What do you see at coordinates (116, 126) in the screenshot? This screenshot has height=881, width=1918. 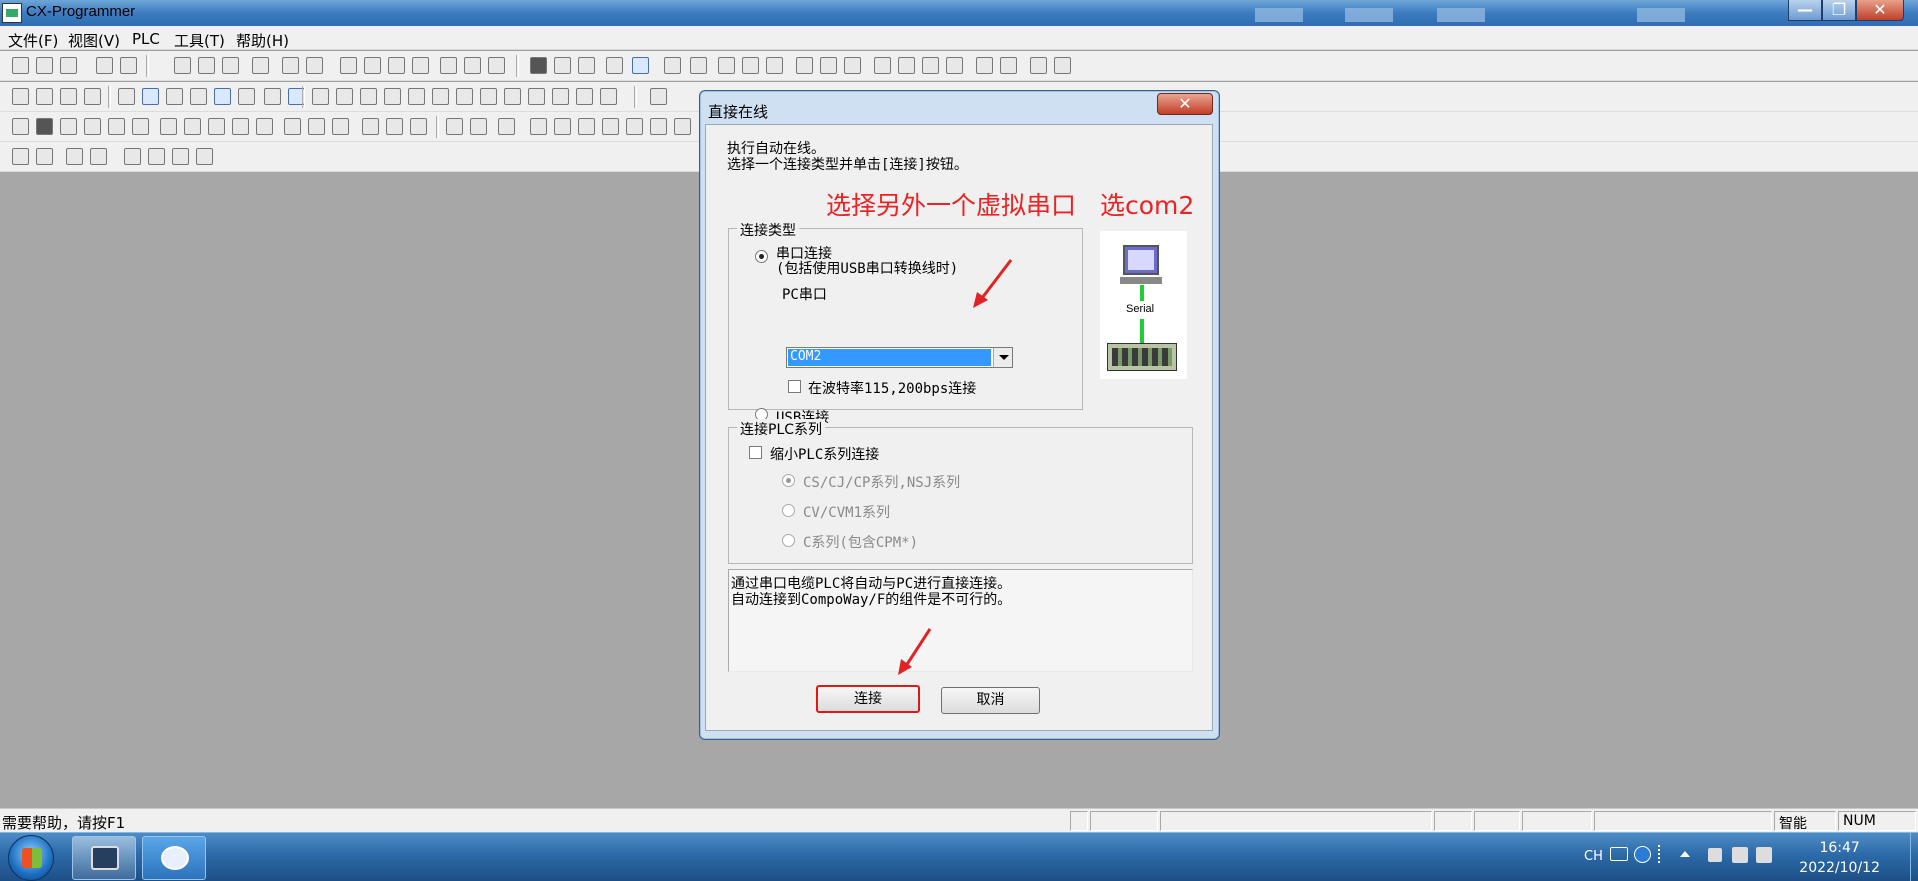 I see `properties-icon` at bounding box center [116, 126].